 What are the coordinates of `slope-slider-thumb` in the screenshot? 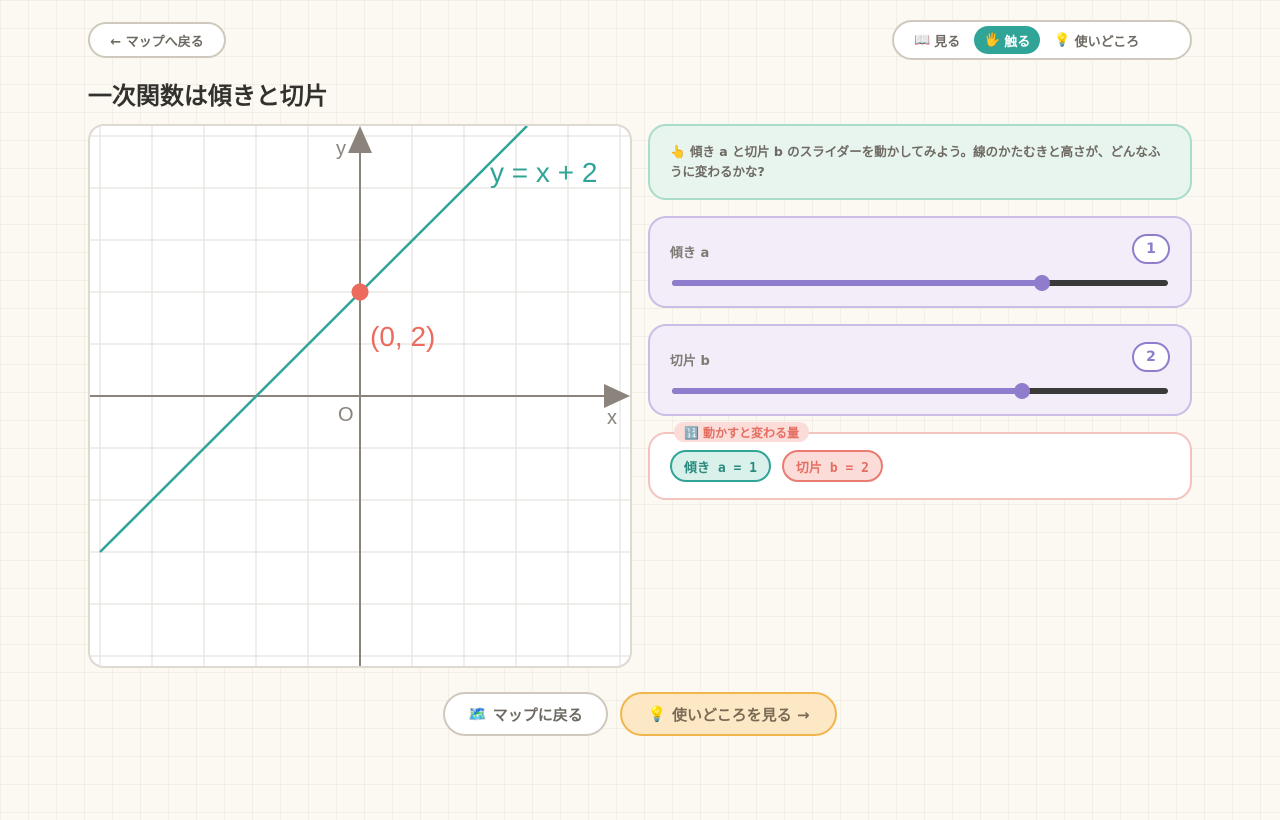 It's located at (1041, 283).